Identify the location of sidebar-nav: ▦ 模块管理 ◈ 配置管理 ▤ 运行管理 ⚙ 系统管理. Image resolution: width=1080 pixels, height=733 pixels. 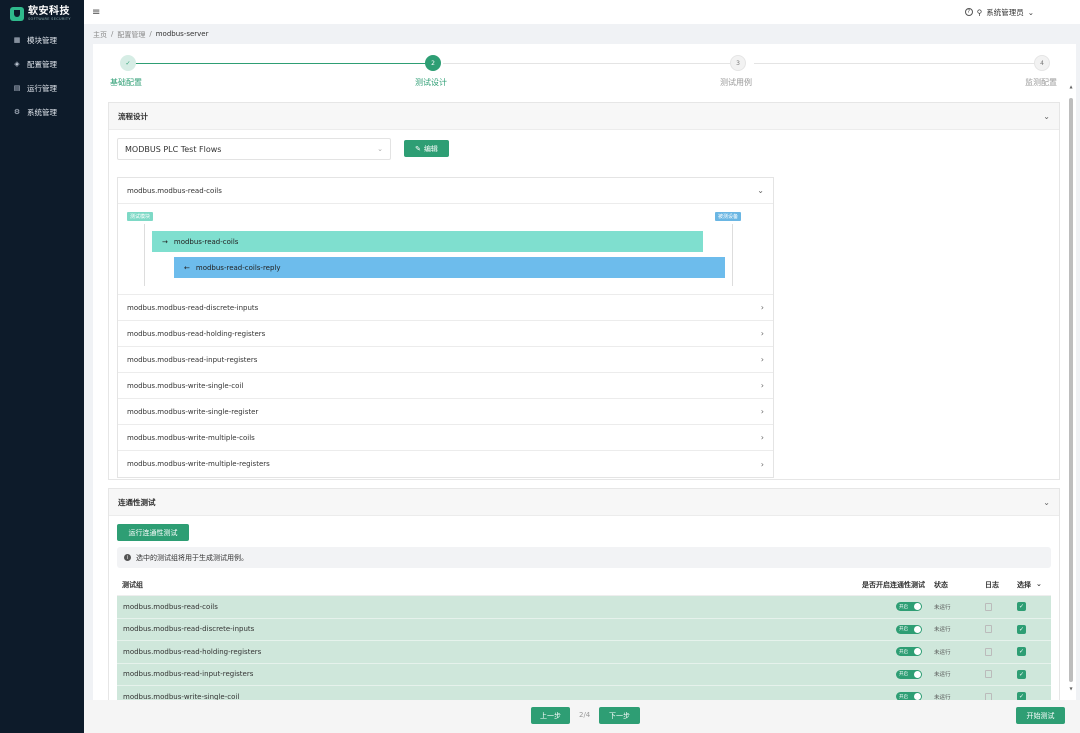
(42, 76).